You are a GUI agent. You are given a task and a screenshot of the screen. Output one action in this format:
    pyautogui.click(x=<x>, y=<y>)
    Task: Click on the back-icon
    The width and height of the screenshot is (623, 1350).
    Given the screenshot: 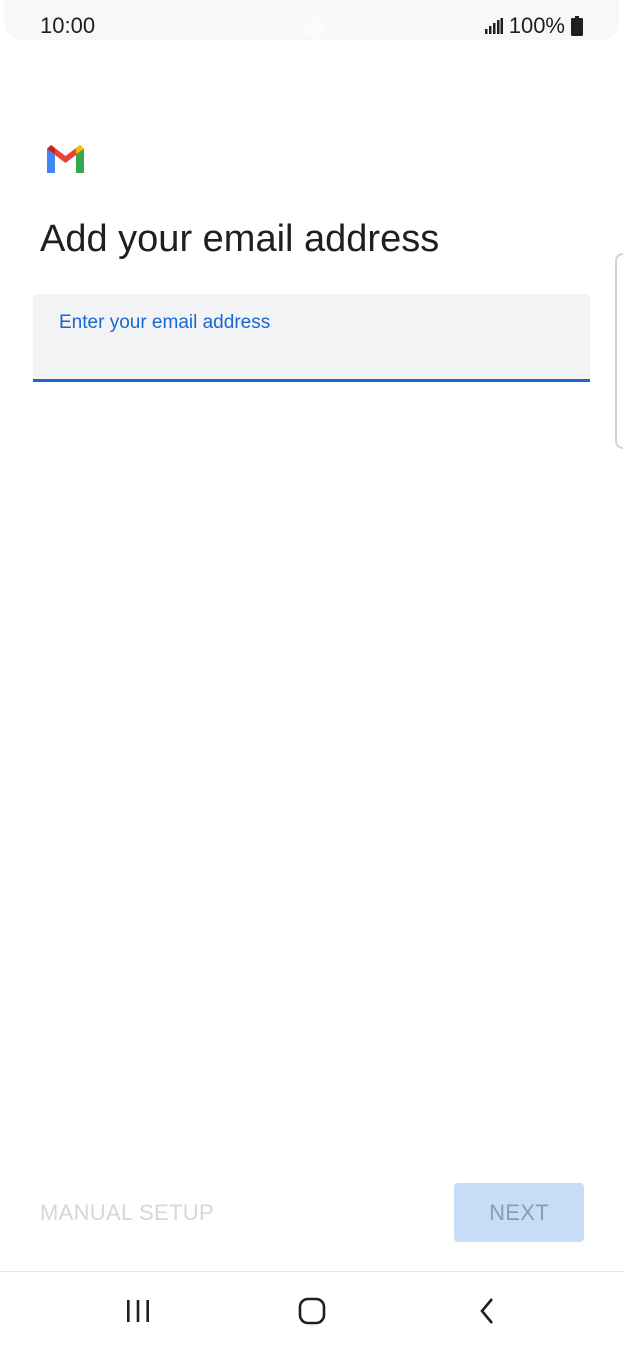 What is the action you would take?
    pyautogui.click(x=487, y=1311)
    